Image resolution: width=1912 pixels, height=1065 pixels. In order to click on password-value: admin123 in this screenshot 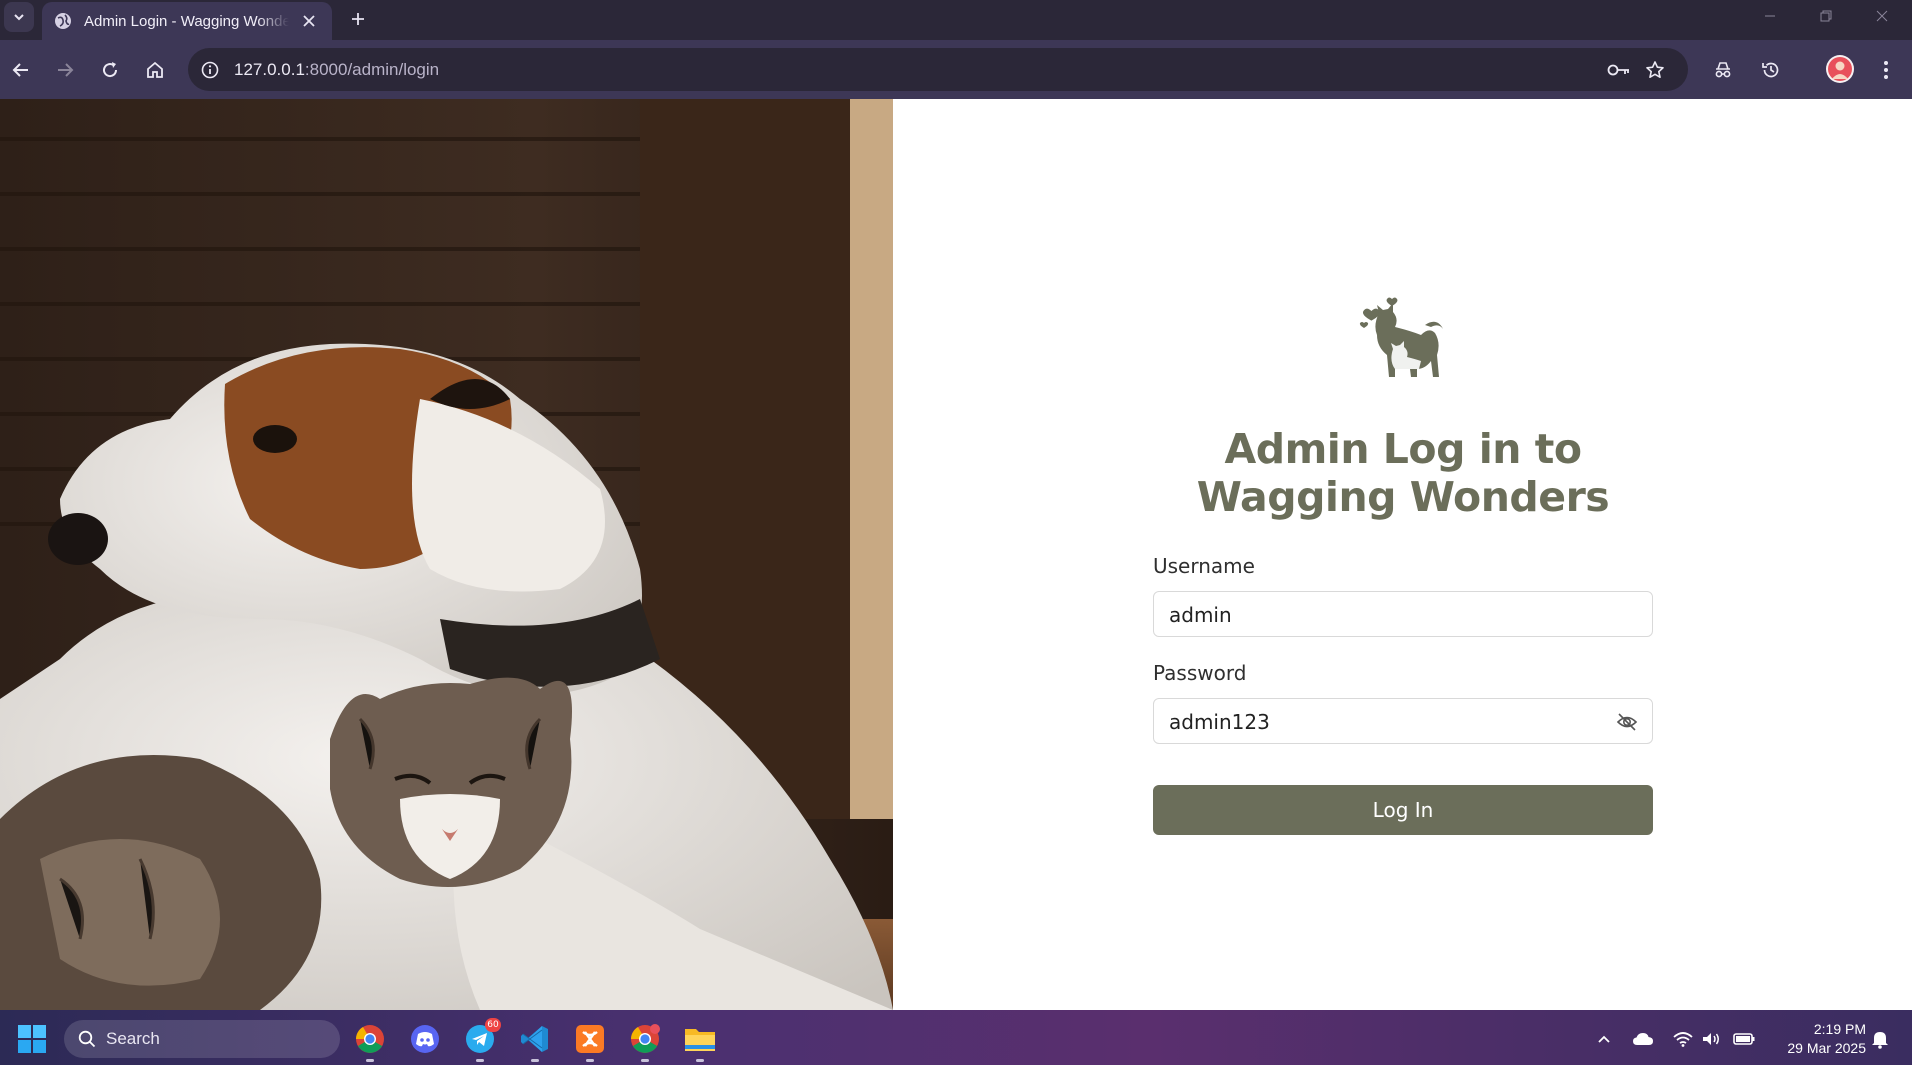, I will do `click(1219, 722)`.